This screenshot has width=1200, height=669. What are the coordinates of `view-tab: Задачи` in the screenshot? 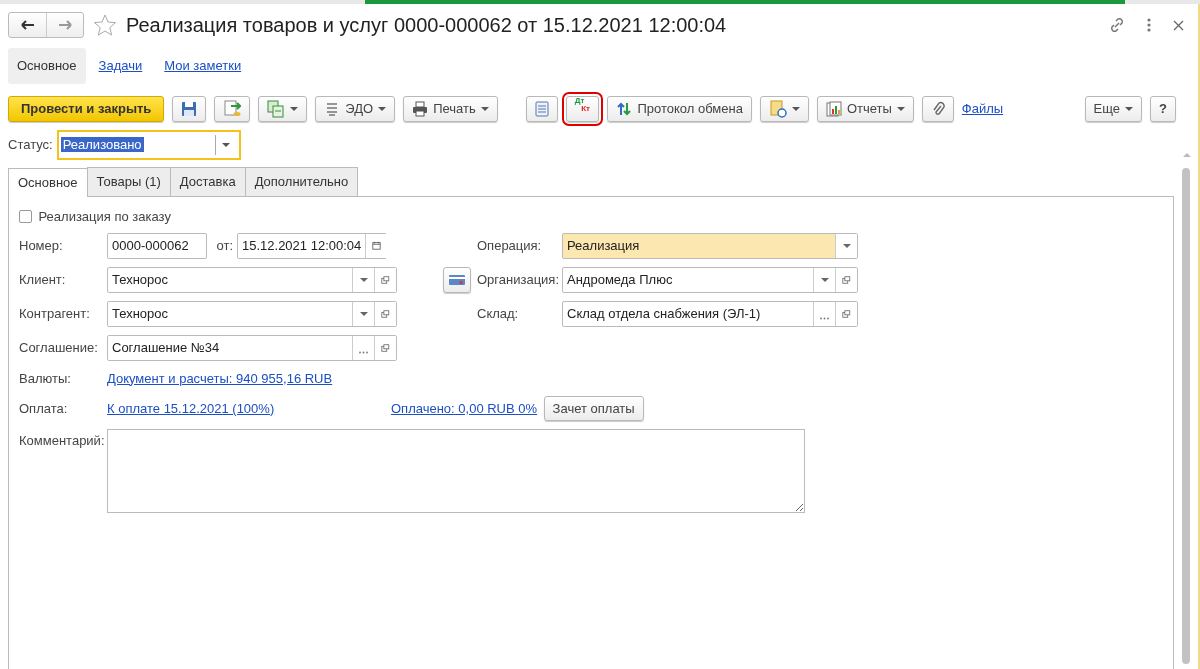 It's located at (120, 66).